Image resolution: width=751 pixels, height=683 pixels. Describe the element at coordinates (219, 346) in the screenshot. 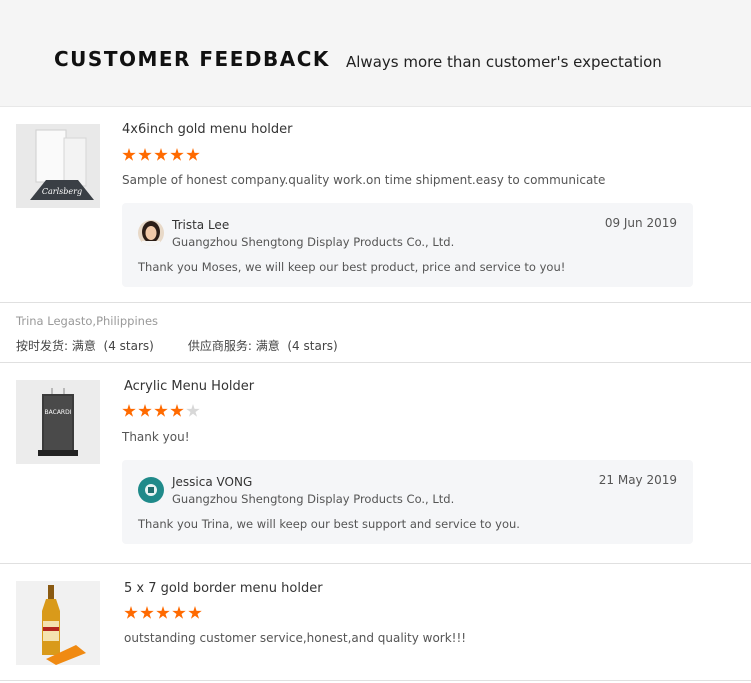

I see `service-label: 供应商服务:` at that location.